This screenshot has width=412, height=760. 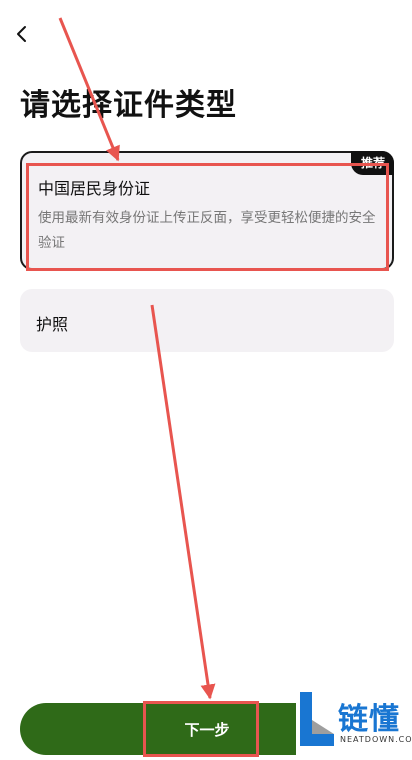 I want to click on option-passport: 护照, so click(x=207, y=320).